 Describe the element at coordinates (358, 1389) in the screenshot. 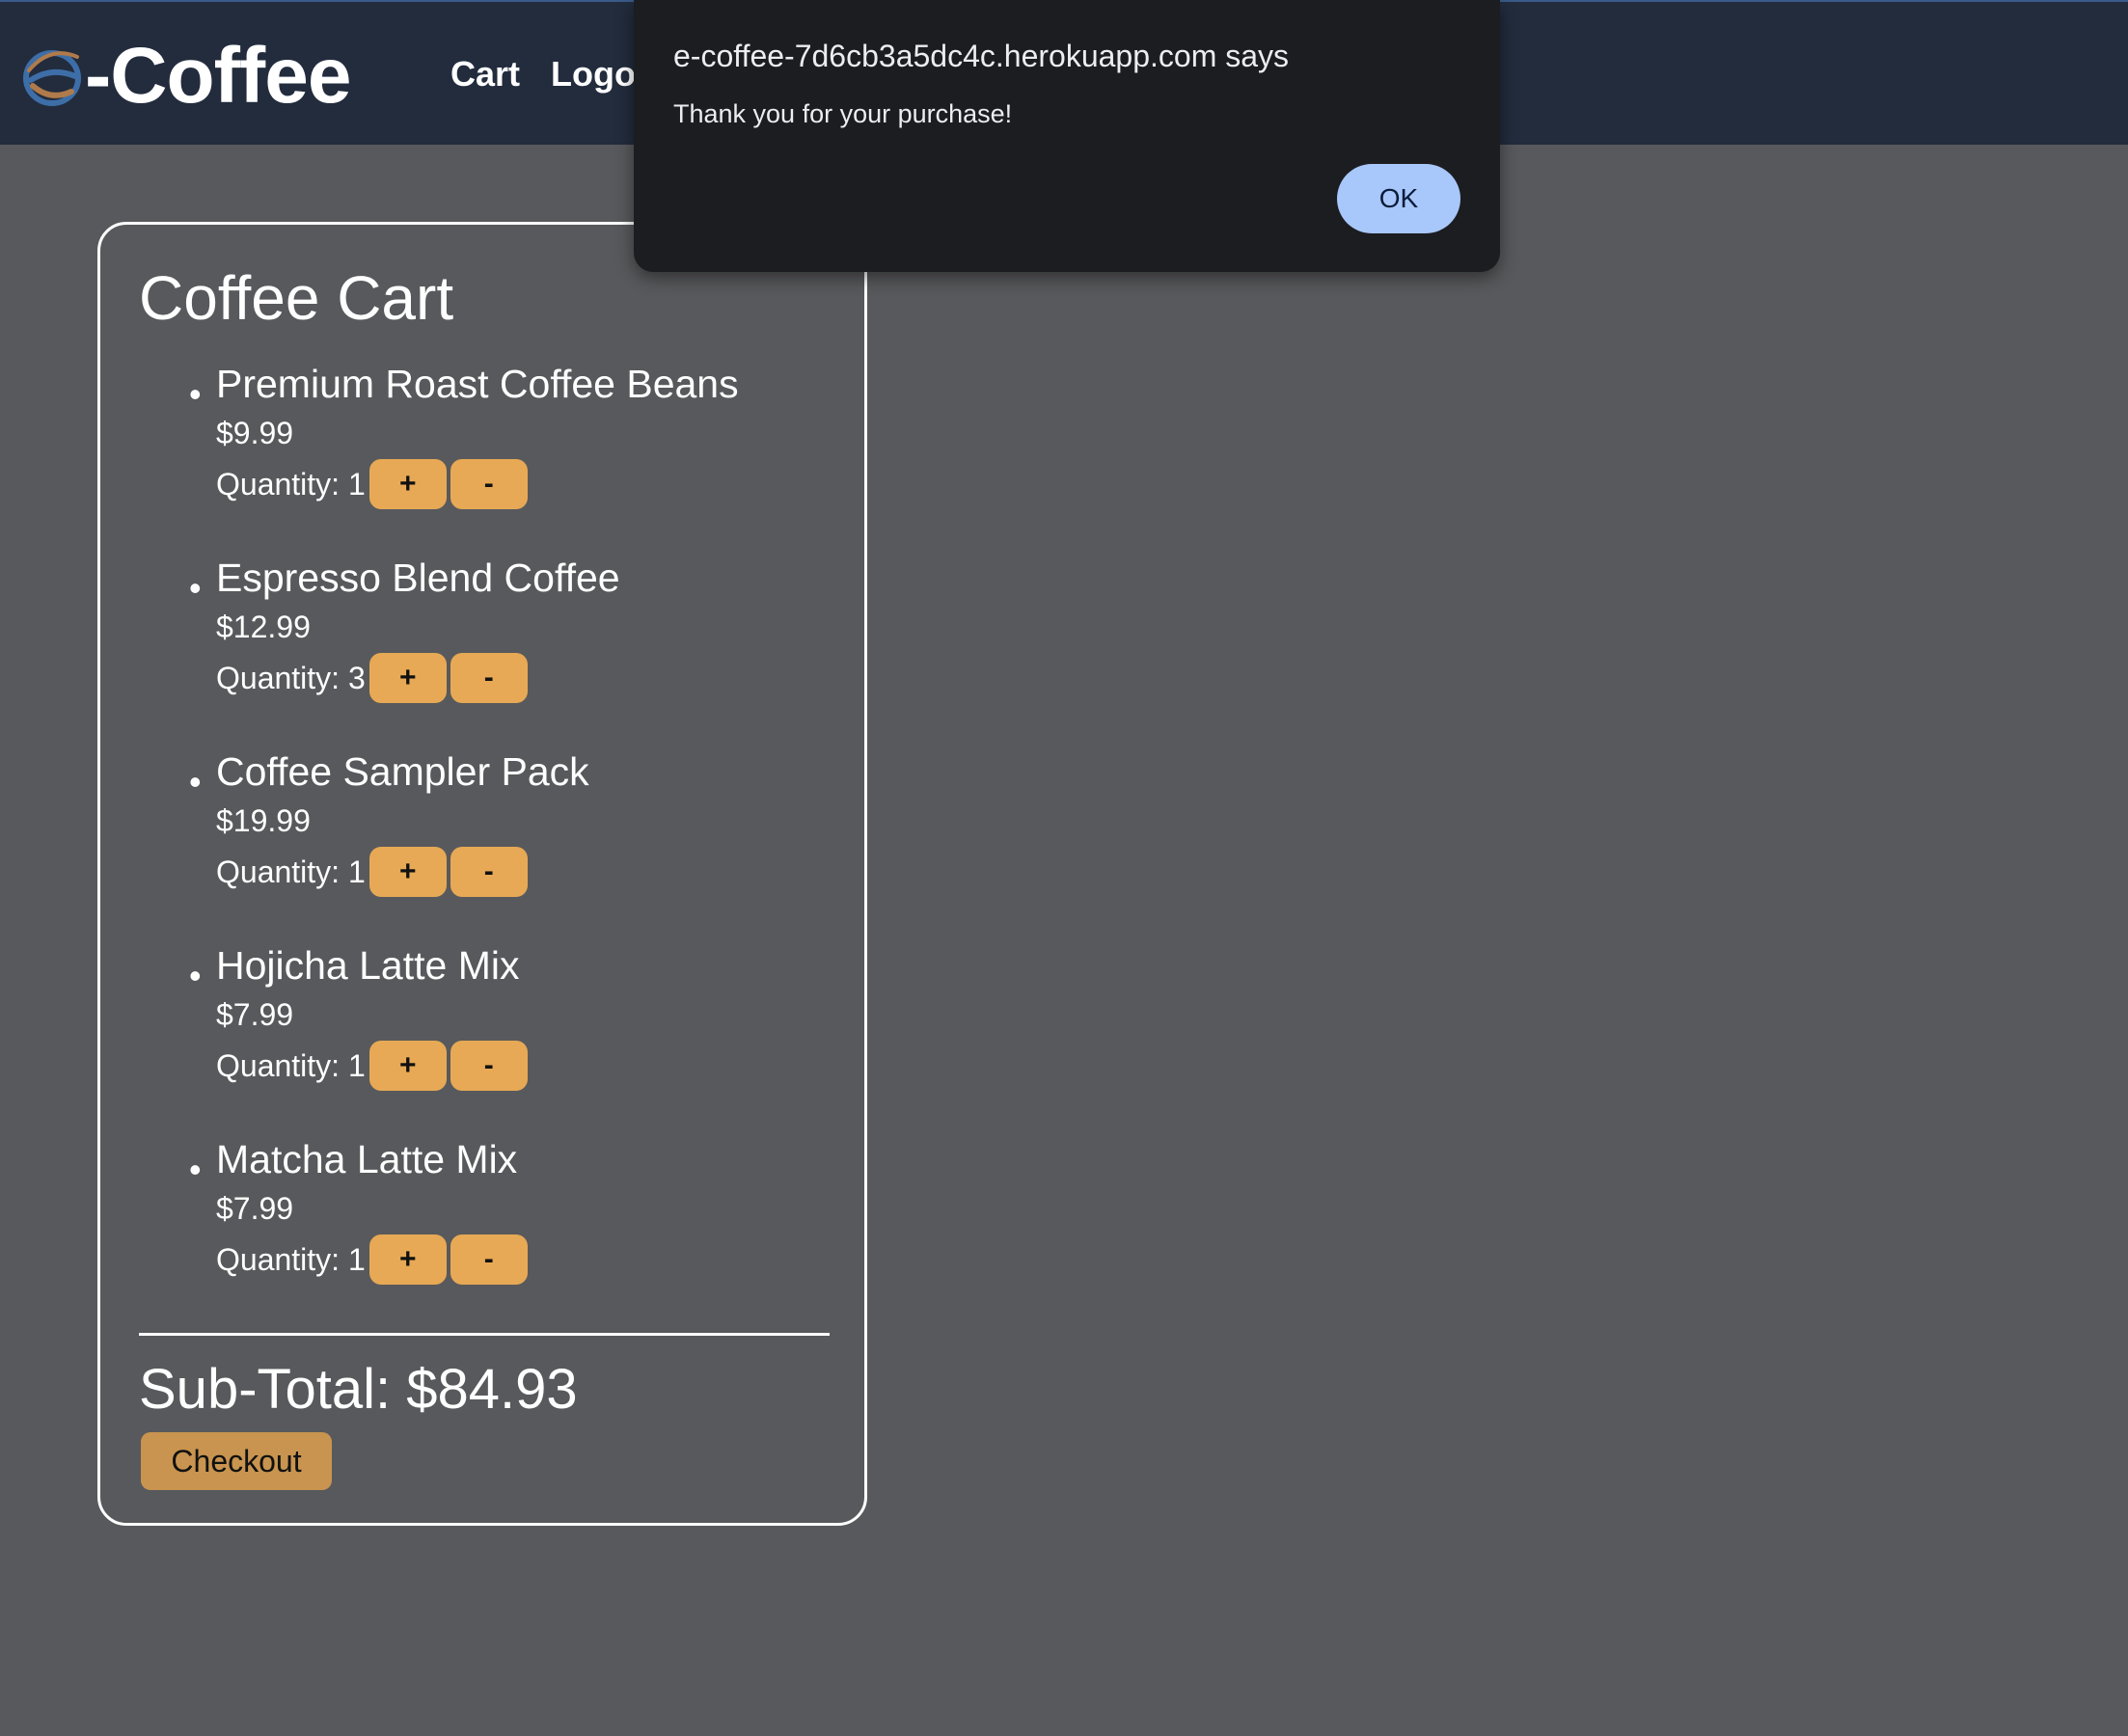

I see `subtotal-text: Sub-Total: $84.93` at that location.